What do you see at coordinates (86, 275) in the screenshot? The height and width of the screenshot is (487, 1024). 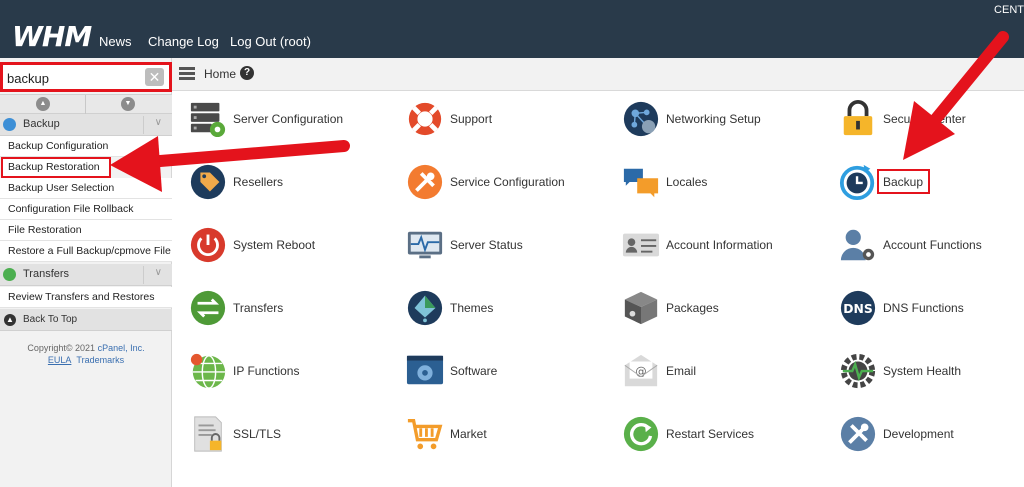 I see `category-transfers: Transfers ∨` at bounding box center [86, 275].